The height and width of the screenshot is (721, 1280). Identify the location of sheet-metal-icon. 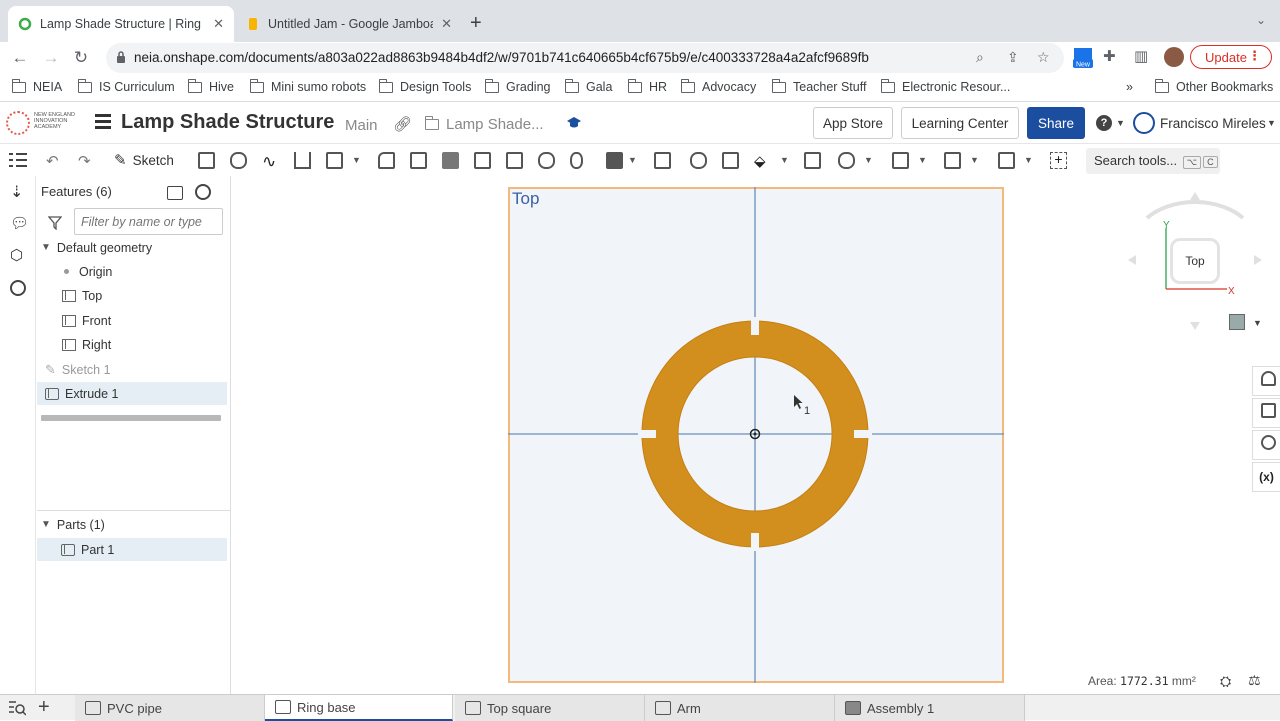
(1006, 160).